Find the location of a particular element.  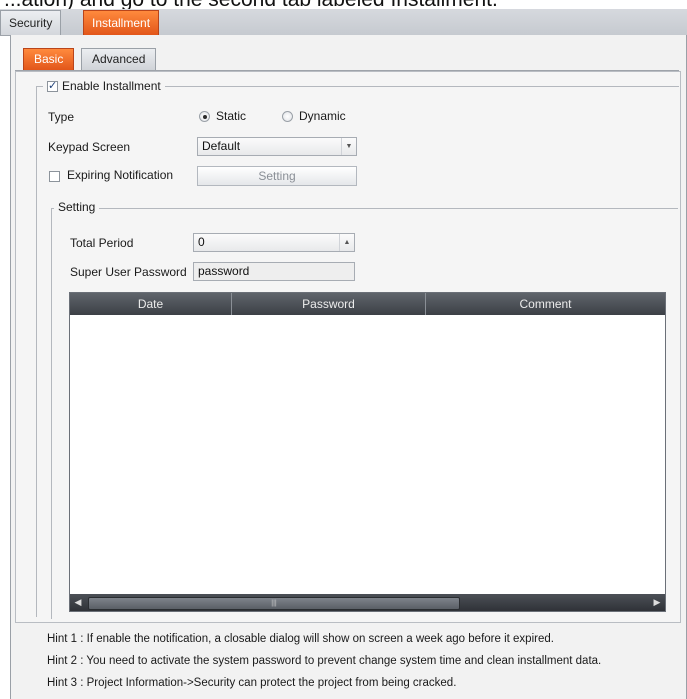

column-header-comment: Comment is located at coordinates (545, 304).